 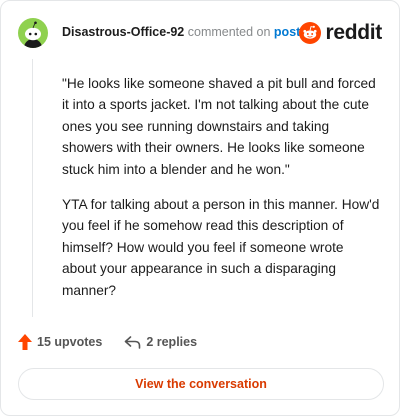 I want to click on comment-actions: 15 upvotes 2 replies, so click(x=107, y=342).